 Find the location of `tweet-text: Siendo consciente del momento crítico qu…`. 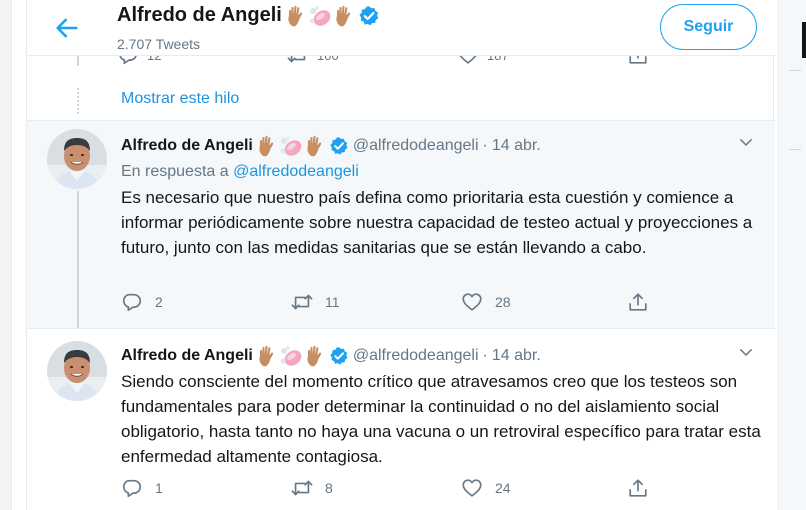

tweet-text: Siendo consciente del momento crítico qu… is located at coordinates (441, 419).